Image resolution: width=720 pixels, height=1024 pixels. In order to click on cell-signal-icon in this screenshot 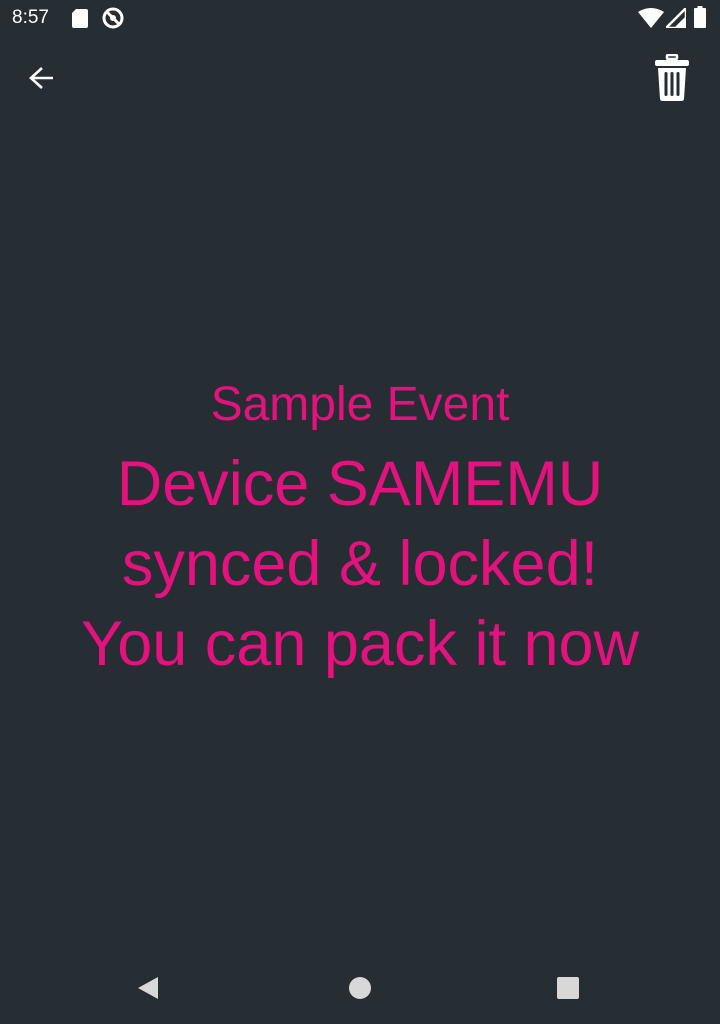, I will do `click(676, 18)`.